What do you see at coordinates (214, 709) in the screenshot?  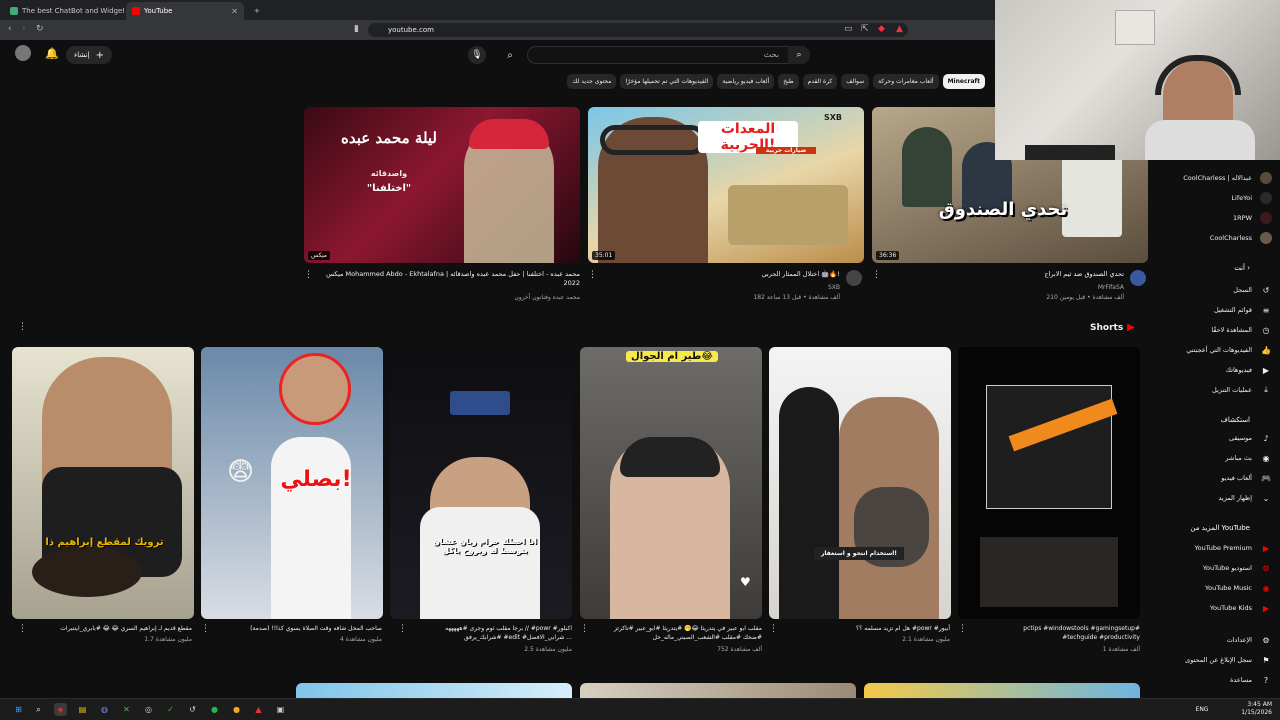 I see `spotify-icon: ●` at bounding box center [214, 709].